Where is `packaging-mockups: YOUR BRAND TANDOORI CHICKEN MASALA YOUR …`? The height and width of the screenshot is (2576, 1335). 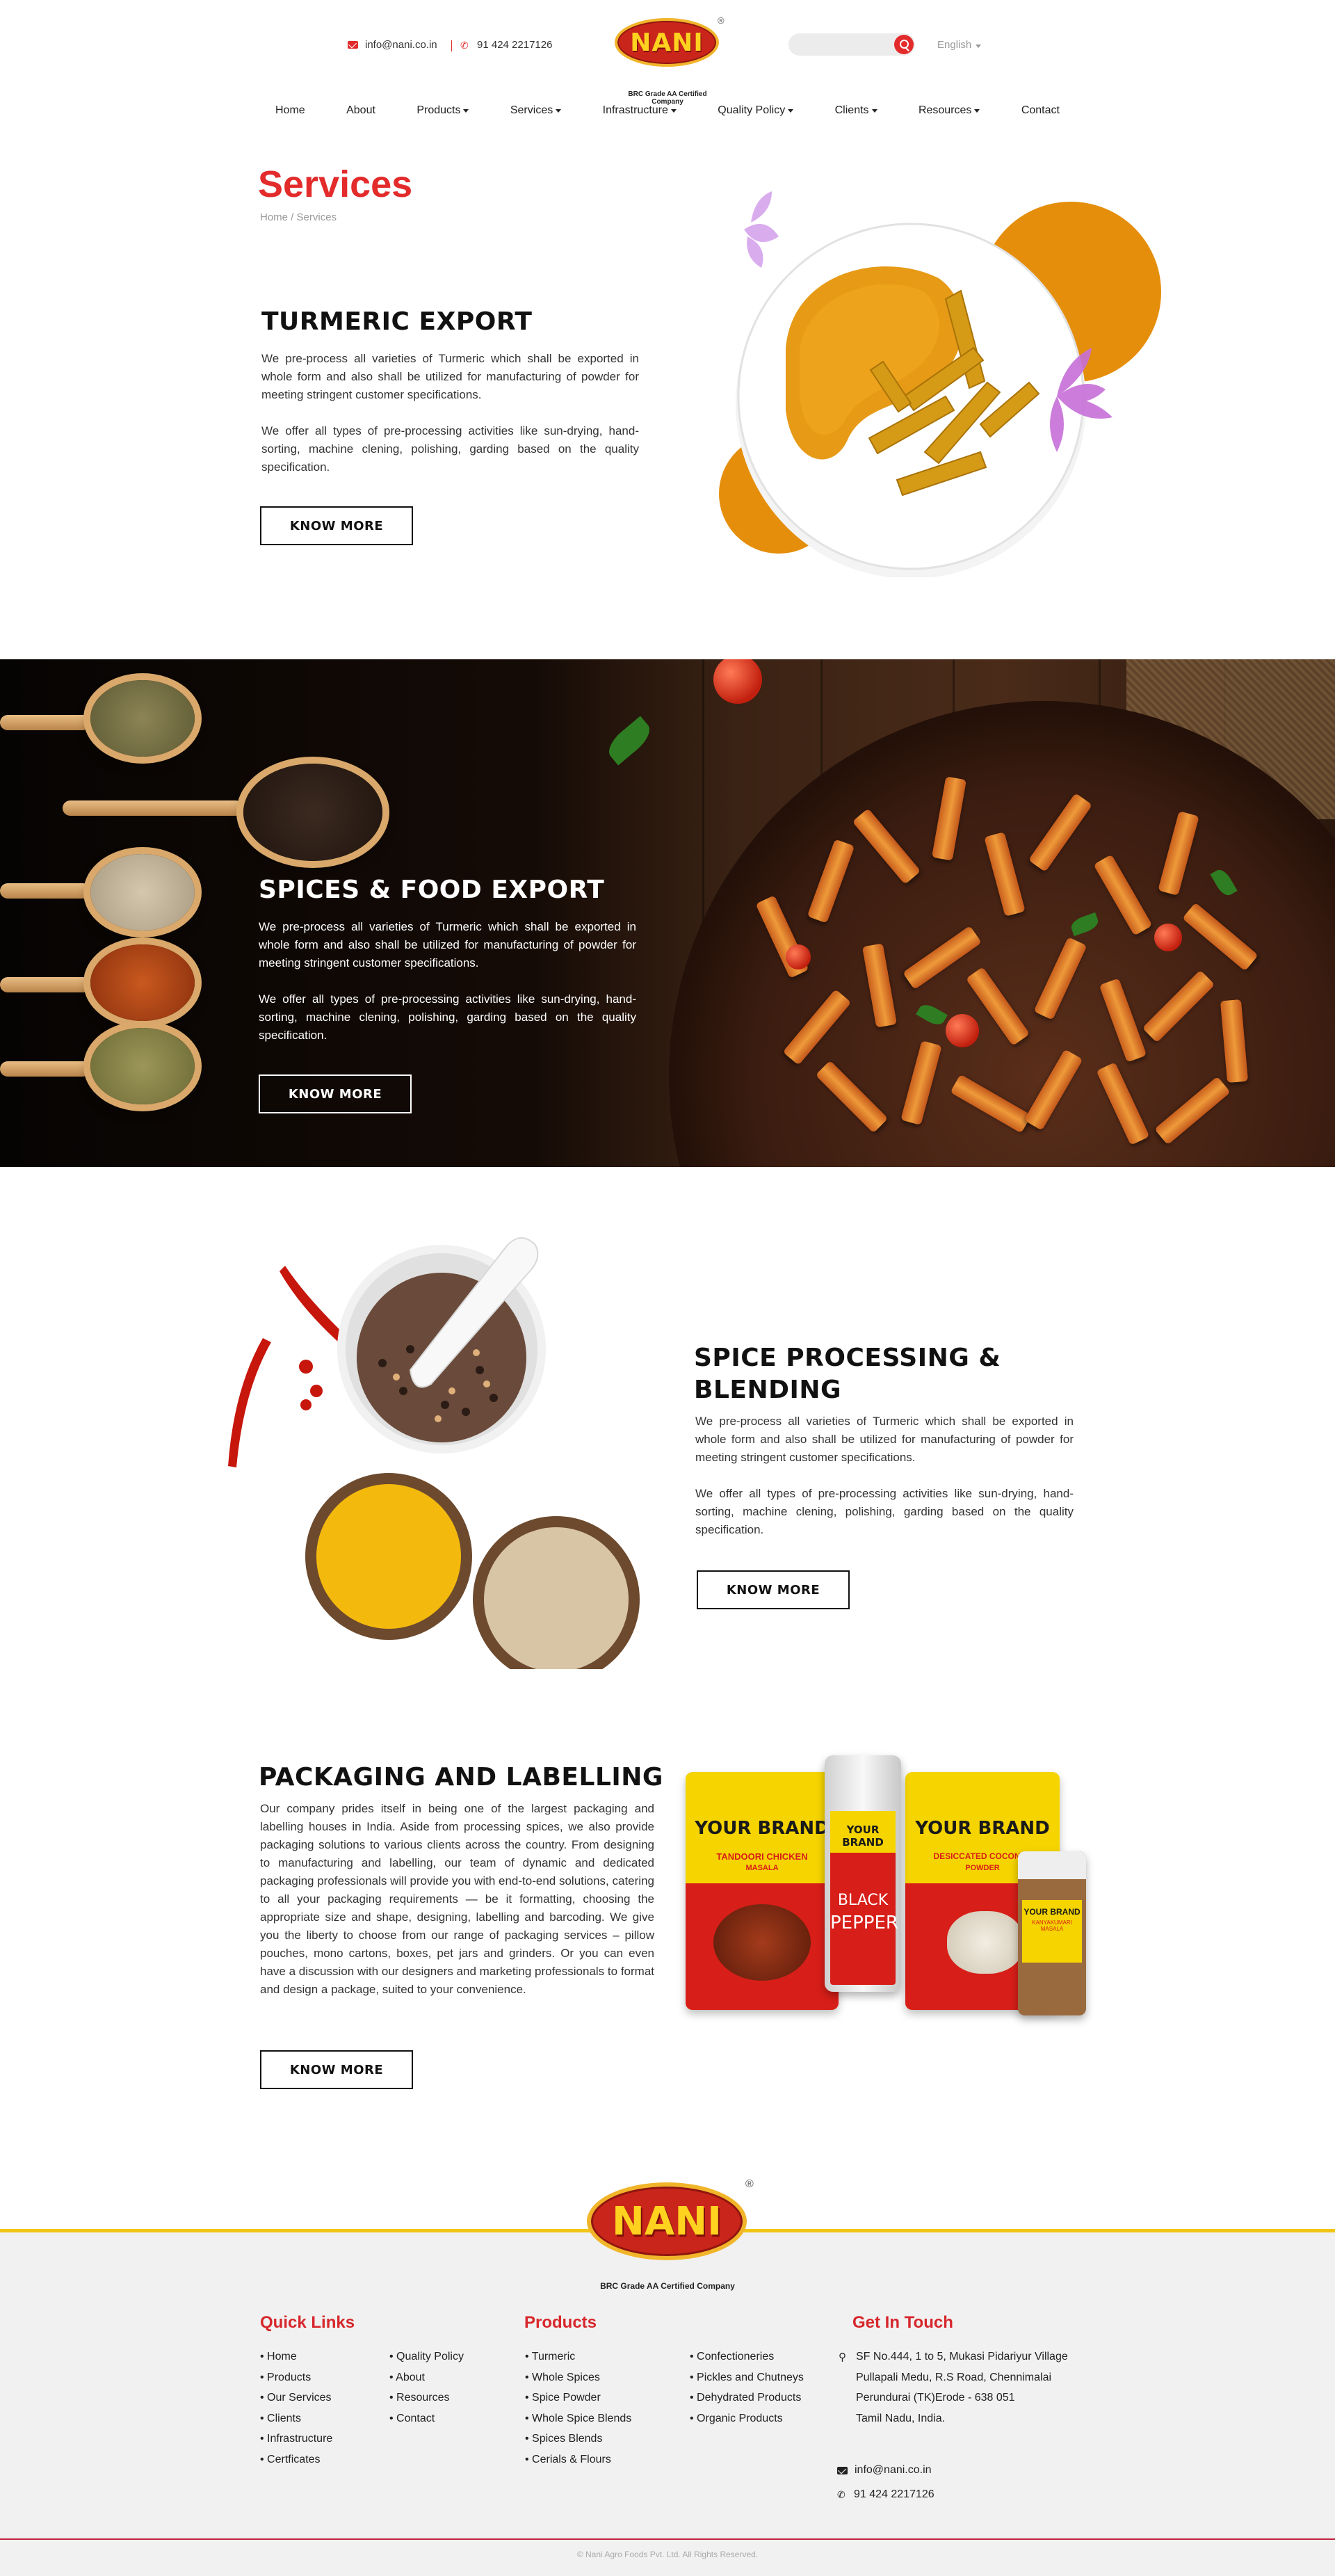
packaging-mockups: YOUR BRAND TANDOORI CHICKEN MASALA YOUR … is located at coordinates (894, 1887).